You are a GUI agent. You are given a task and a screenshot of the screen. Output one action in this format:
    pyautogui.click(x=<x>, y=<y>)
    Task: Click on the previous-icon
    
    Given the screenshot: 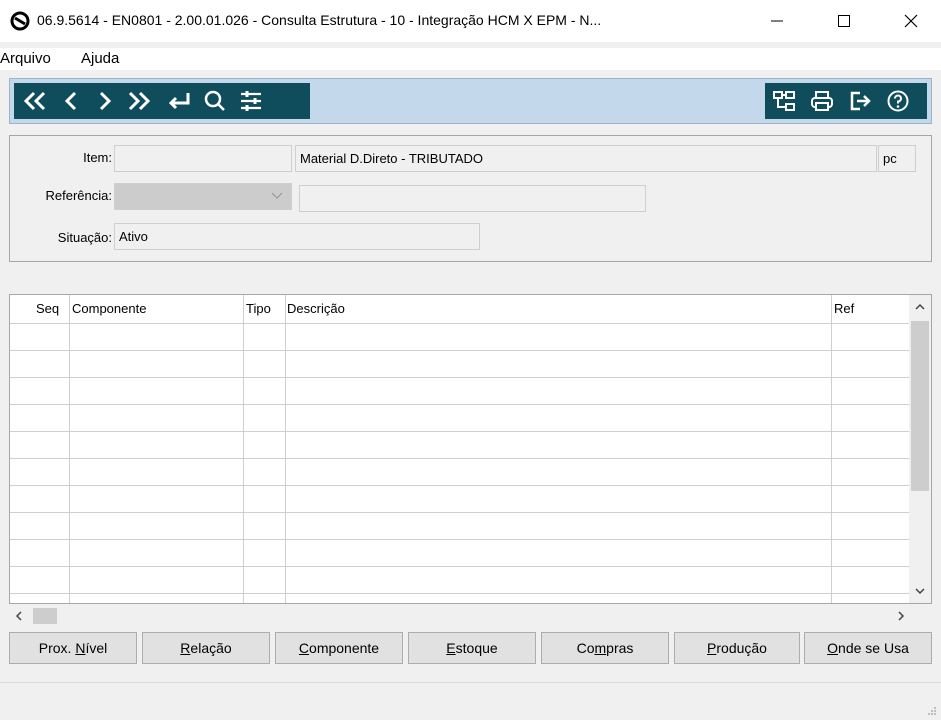 What is the action you would take?
    pyautogui.click(x=70, y=101)
    